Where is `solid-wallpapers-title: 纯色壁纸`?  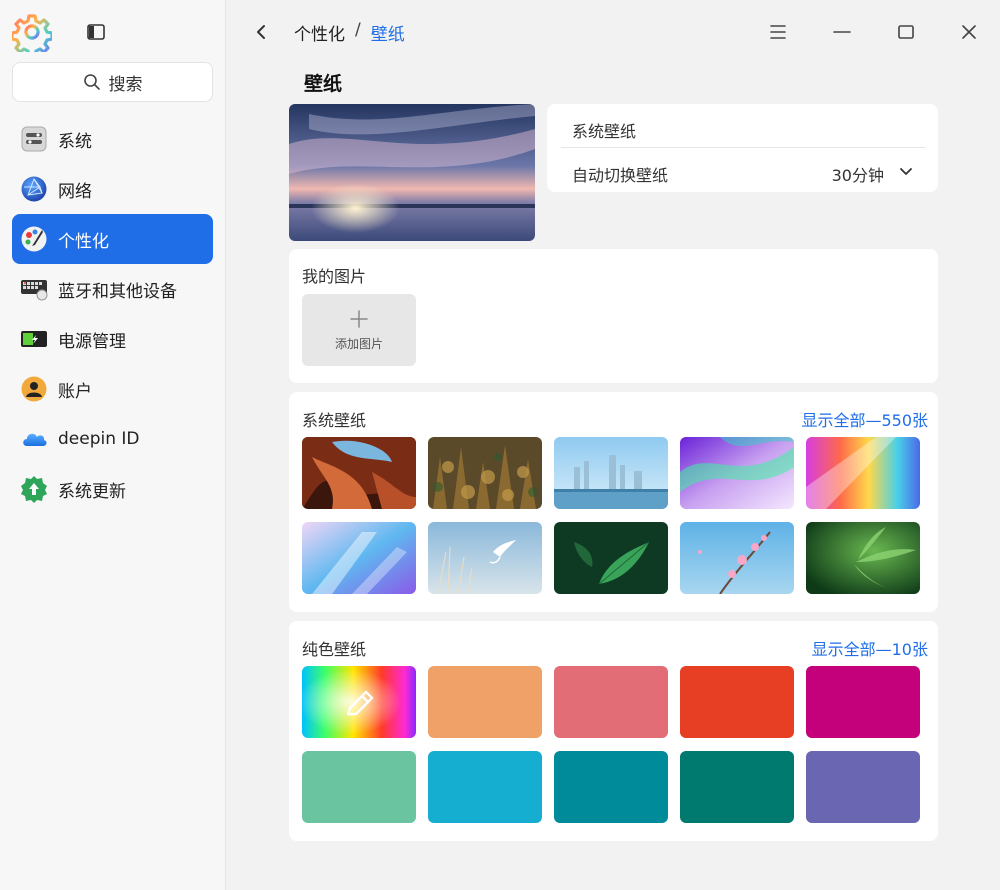 solid-wallpapers-title: 纯色壁纸 is located at coordinates (334, 649).